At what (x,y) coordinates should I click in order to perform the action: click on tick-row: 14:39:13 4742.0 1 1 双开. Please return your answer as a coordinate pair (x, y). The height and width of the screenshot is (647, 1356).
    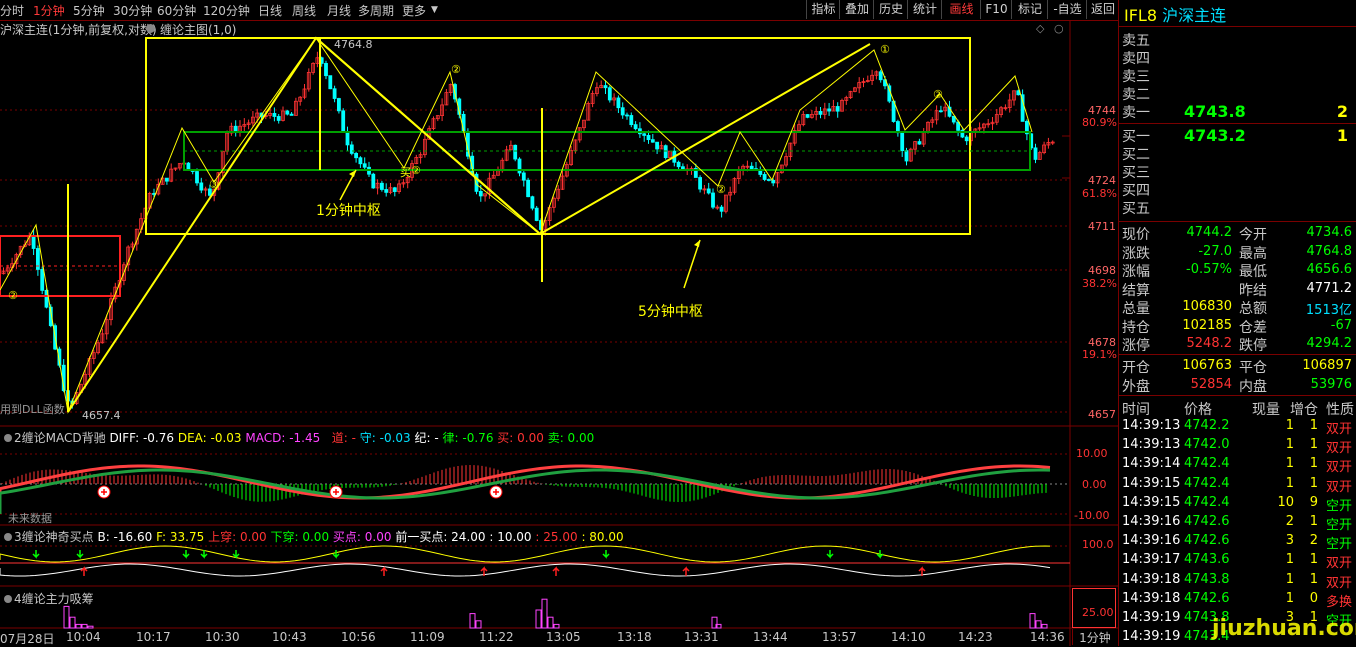
    Looking at the image, I should click on (1239, 446).